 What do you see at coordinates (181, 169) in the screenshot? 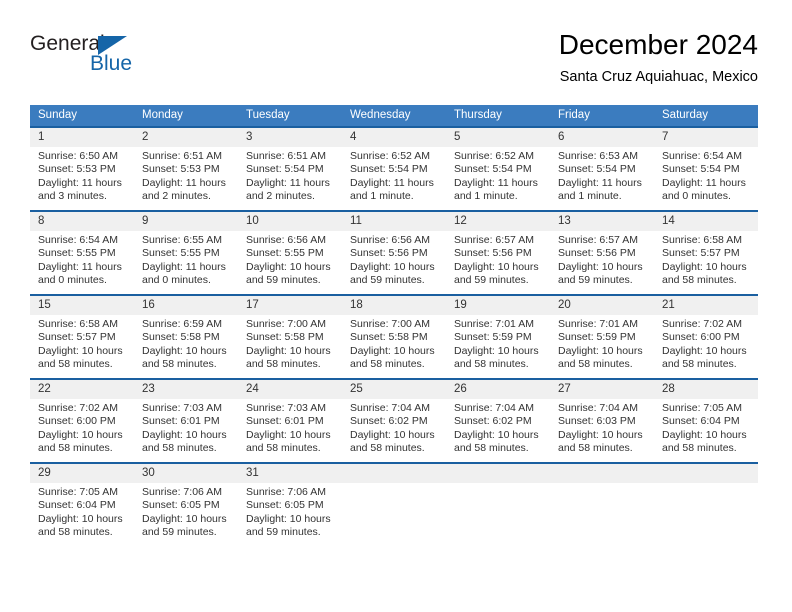
I see `sunset-text: Sunset: 5:53 PM` at bounding box center [181, 169].